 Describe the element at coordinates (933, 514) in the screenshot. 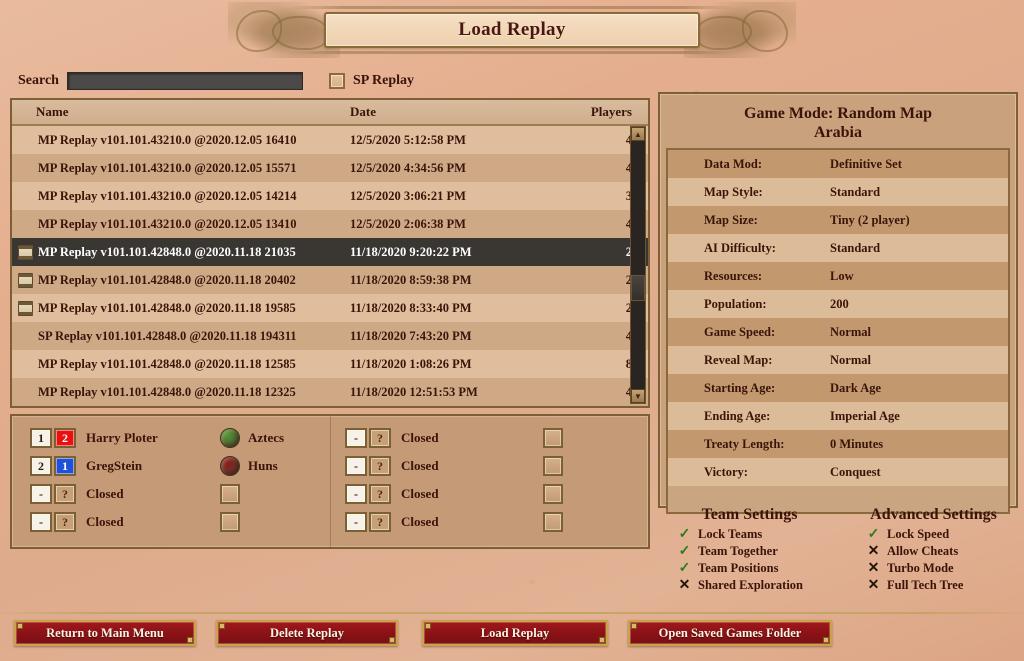

I see `advanced-settings-heading: Advanced Settings` at that location.